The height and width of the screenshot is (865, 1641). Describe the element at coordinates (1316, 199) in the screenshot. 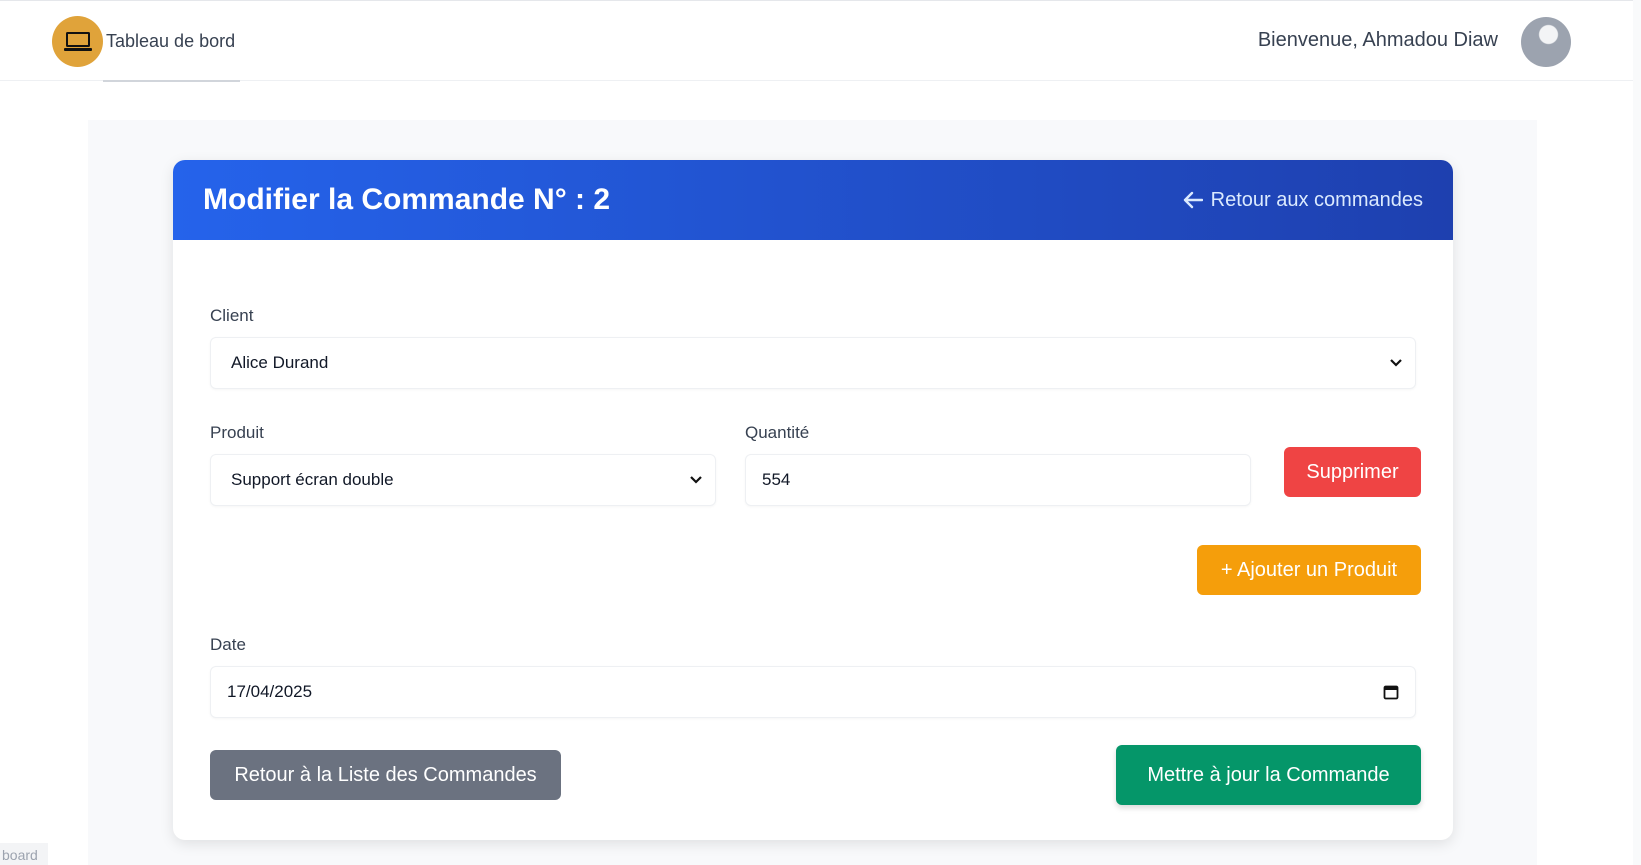

I see `back-to-orders-label: Retour aux commandes` at that location.